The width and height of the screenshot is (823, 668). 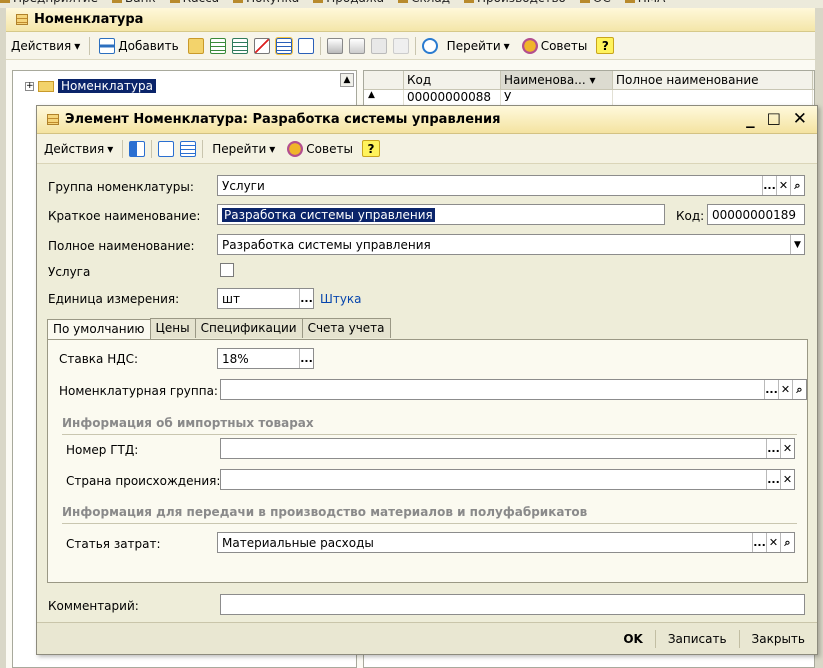 What do you see at coordinates (348, 2) in the screenshot?
I see `top-menu-item: Продажа` at bounding box center [348, 2].